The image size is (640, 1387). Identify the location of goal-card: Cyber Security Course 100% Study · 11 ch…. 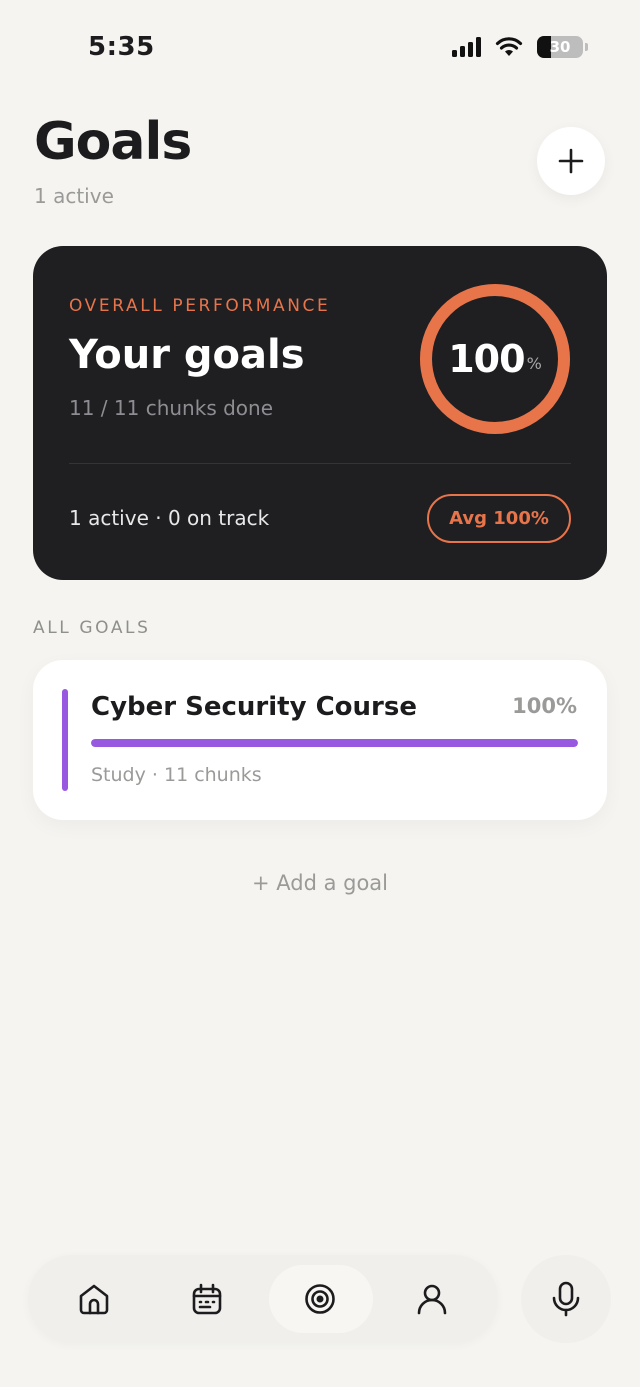
(320, 740).